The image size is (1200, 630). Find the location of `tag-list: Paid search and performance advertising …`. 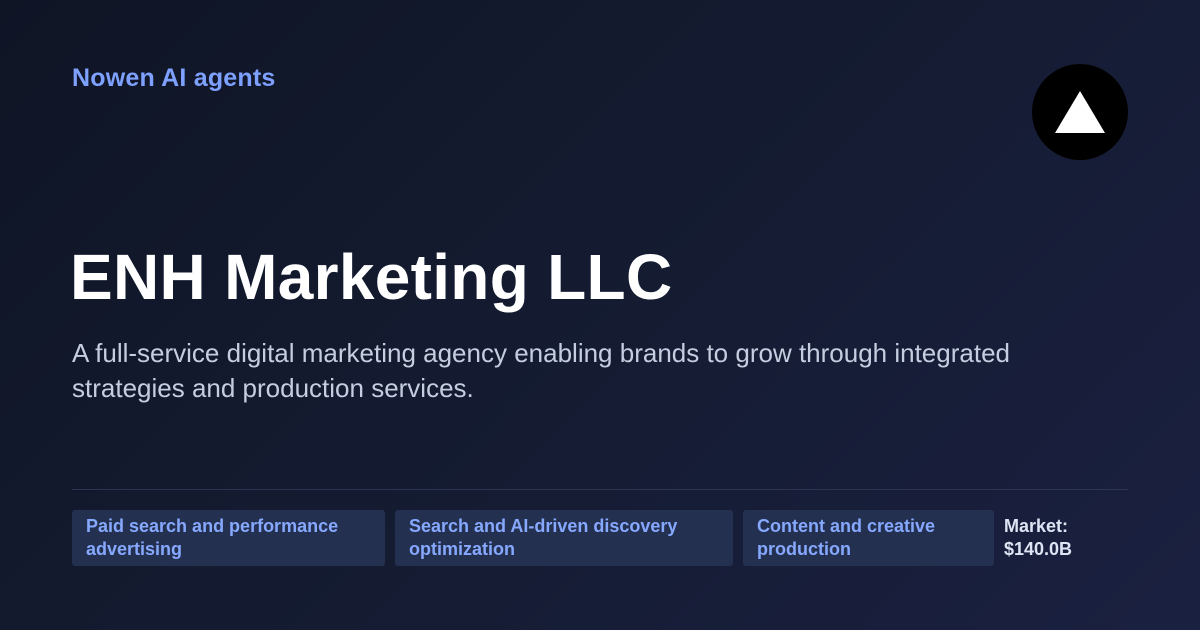

tag-list: Paid search and performance advertising … is located at coordinates (593, 538).